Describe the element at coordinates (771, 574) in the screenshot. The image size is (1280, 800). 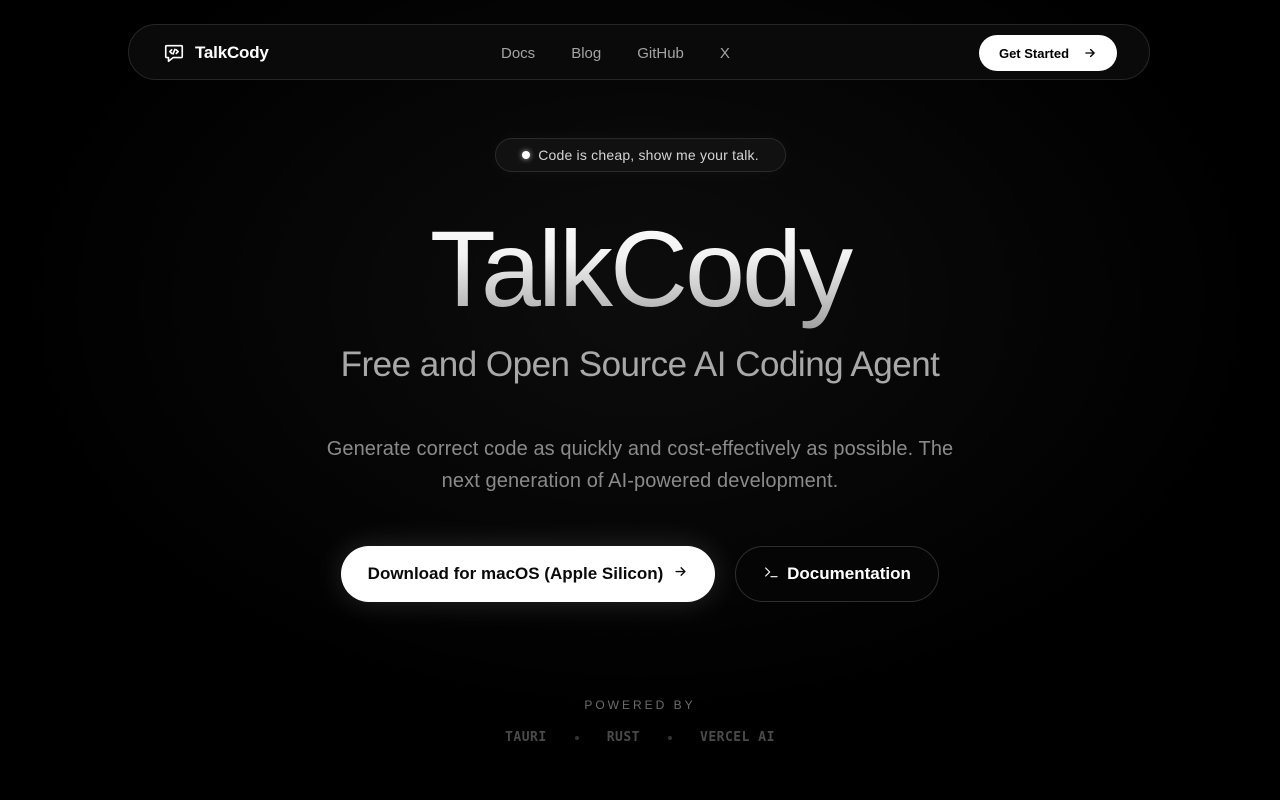
I see `terminal-icon` at that location.